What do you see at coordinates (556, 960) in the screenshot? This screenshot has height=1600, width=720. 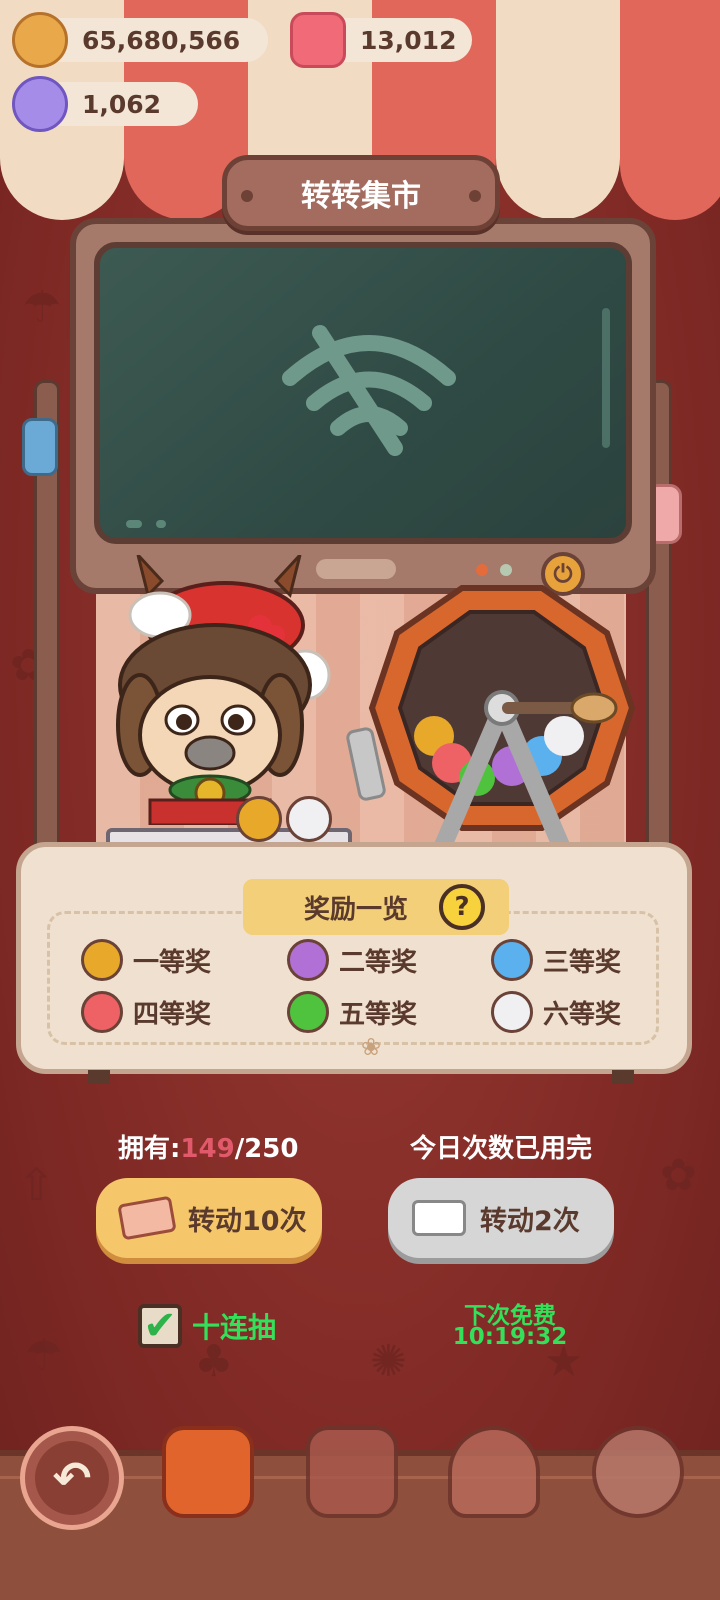 I see `prize-third: 三等奖` at bounding box center [556, 960].